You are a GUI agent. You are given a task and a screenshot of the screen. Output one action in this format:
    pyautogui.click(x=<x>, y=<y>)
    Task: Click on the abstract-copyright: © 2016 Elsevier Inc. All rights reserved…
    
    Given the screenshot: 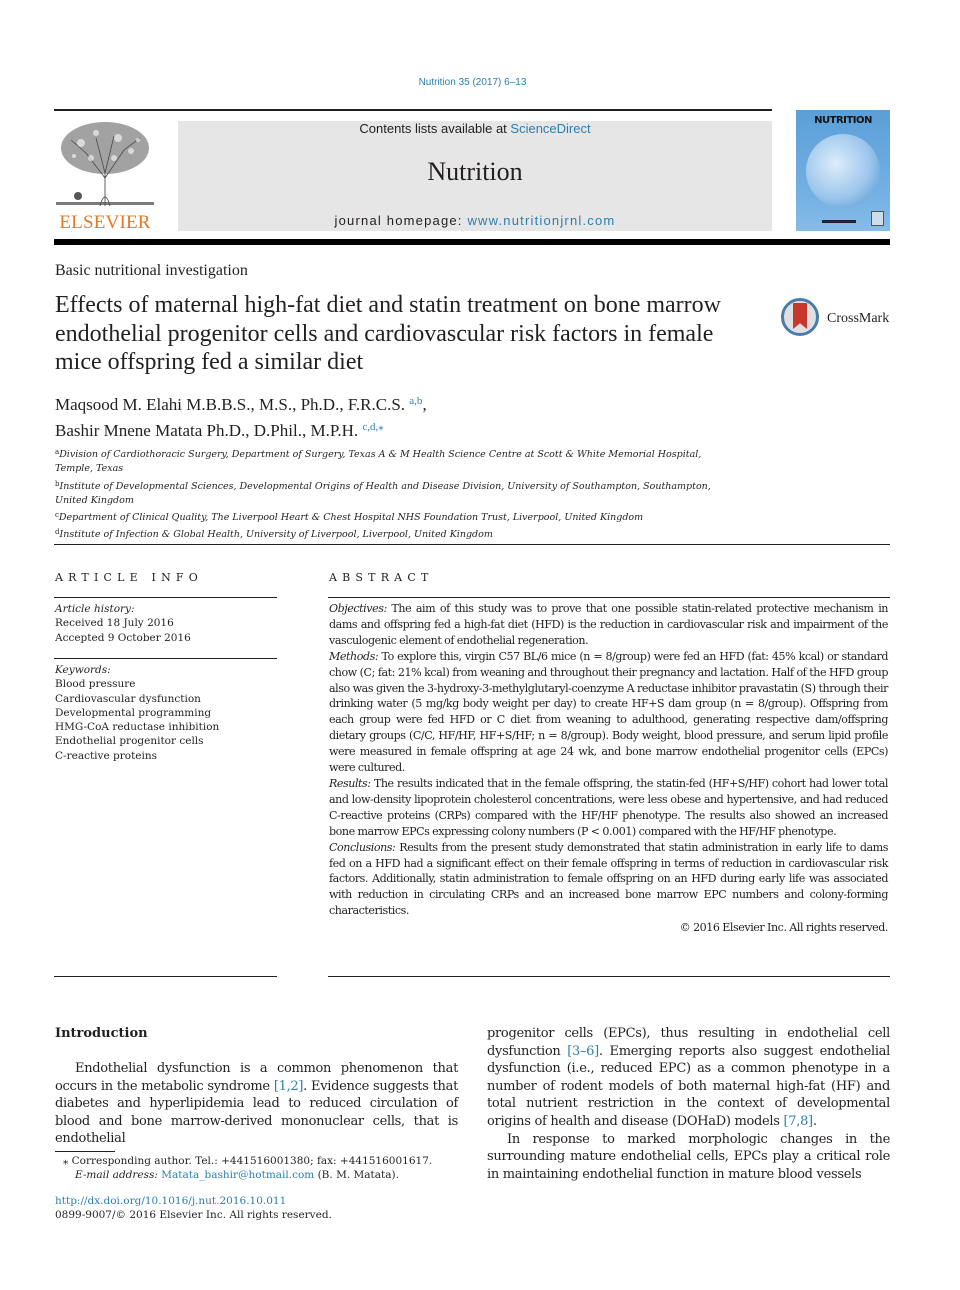 What is the action you would take?
    pyautogui.click(x=784, y=928)
    